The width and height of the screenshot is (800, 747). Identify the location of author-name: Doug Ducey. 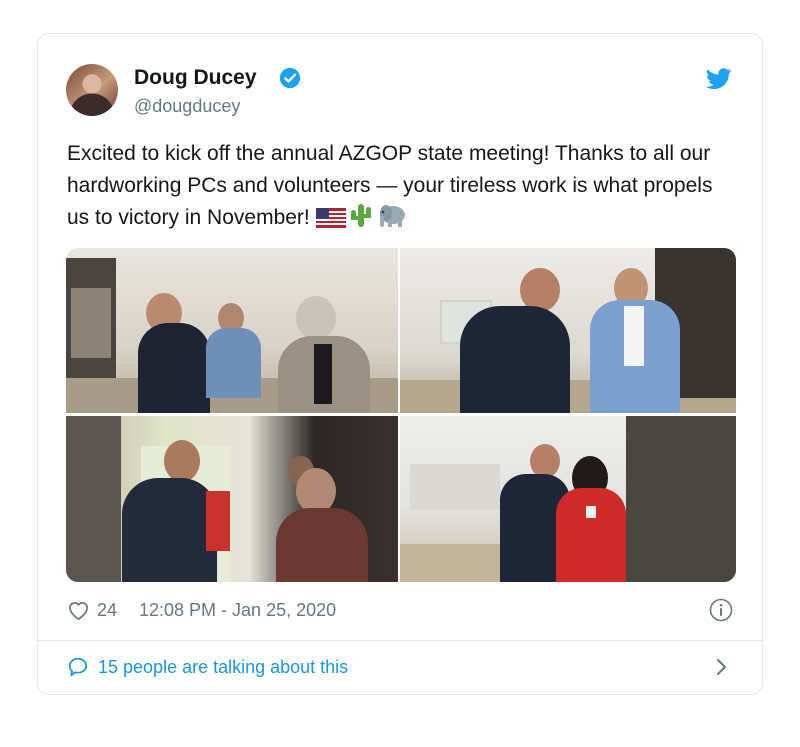
(195, 78).